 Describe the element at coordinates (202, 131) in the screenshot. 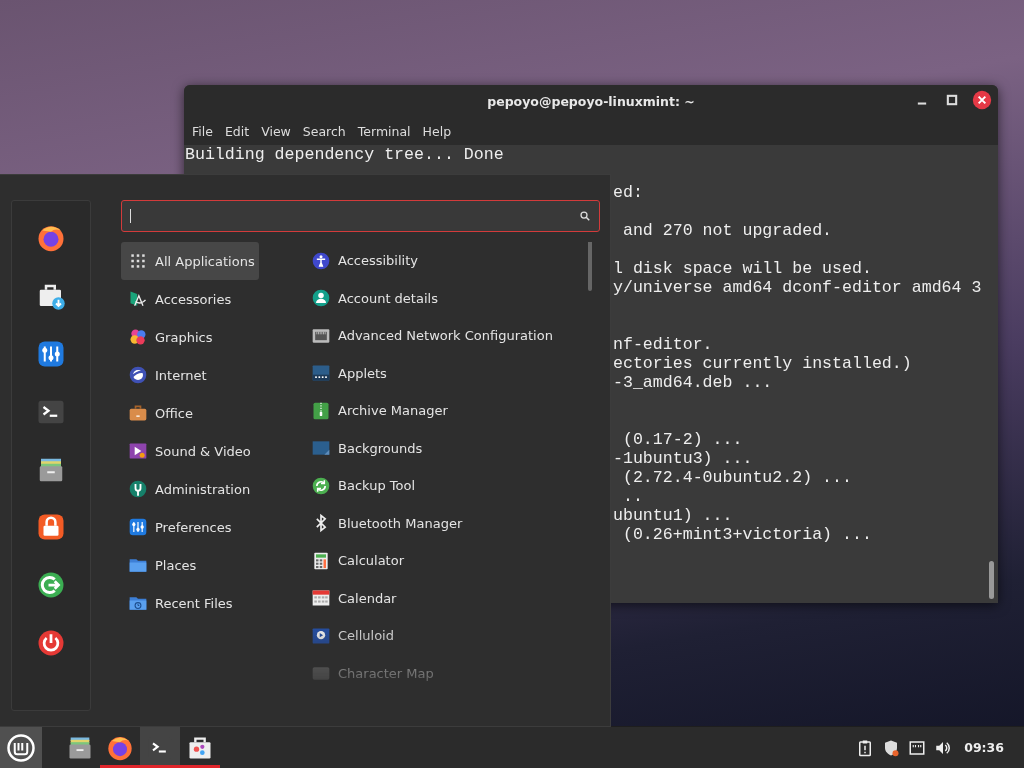

I see `menu-item: File` at that location.